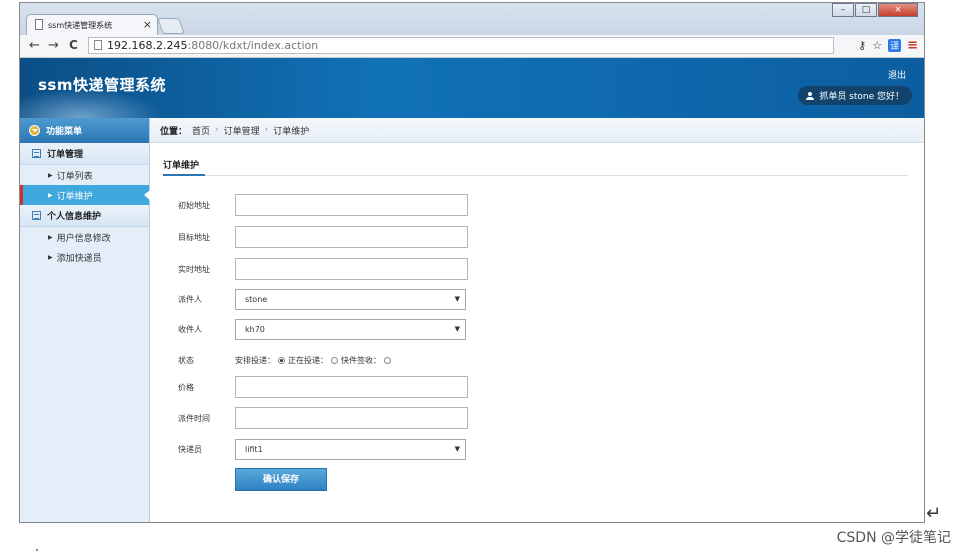 The height and width of the screenshot is (553, 967). I want to click on window-controls: – □ ×, so click(874, 11).